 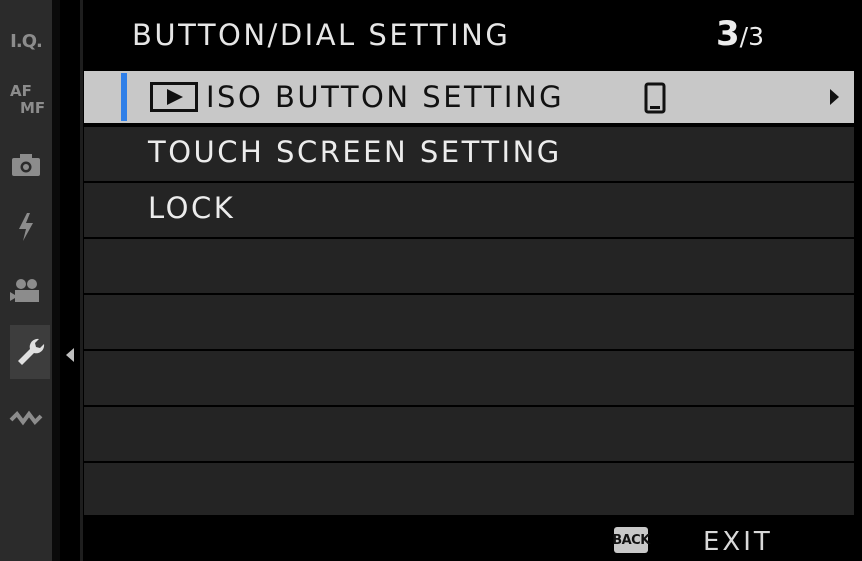 I want to click on sidebar-item-movie, so click(x=26, y=291).